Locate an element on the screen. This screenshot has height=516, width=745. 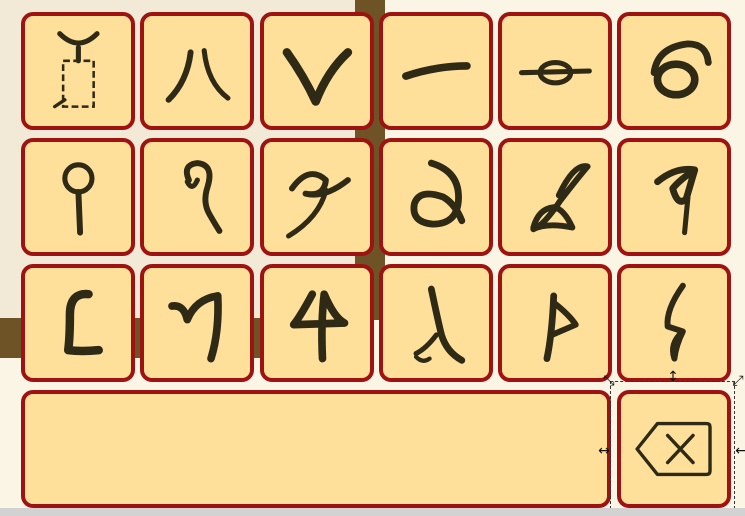
flag-glyph-icon is located at coordinates (675, 200).